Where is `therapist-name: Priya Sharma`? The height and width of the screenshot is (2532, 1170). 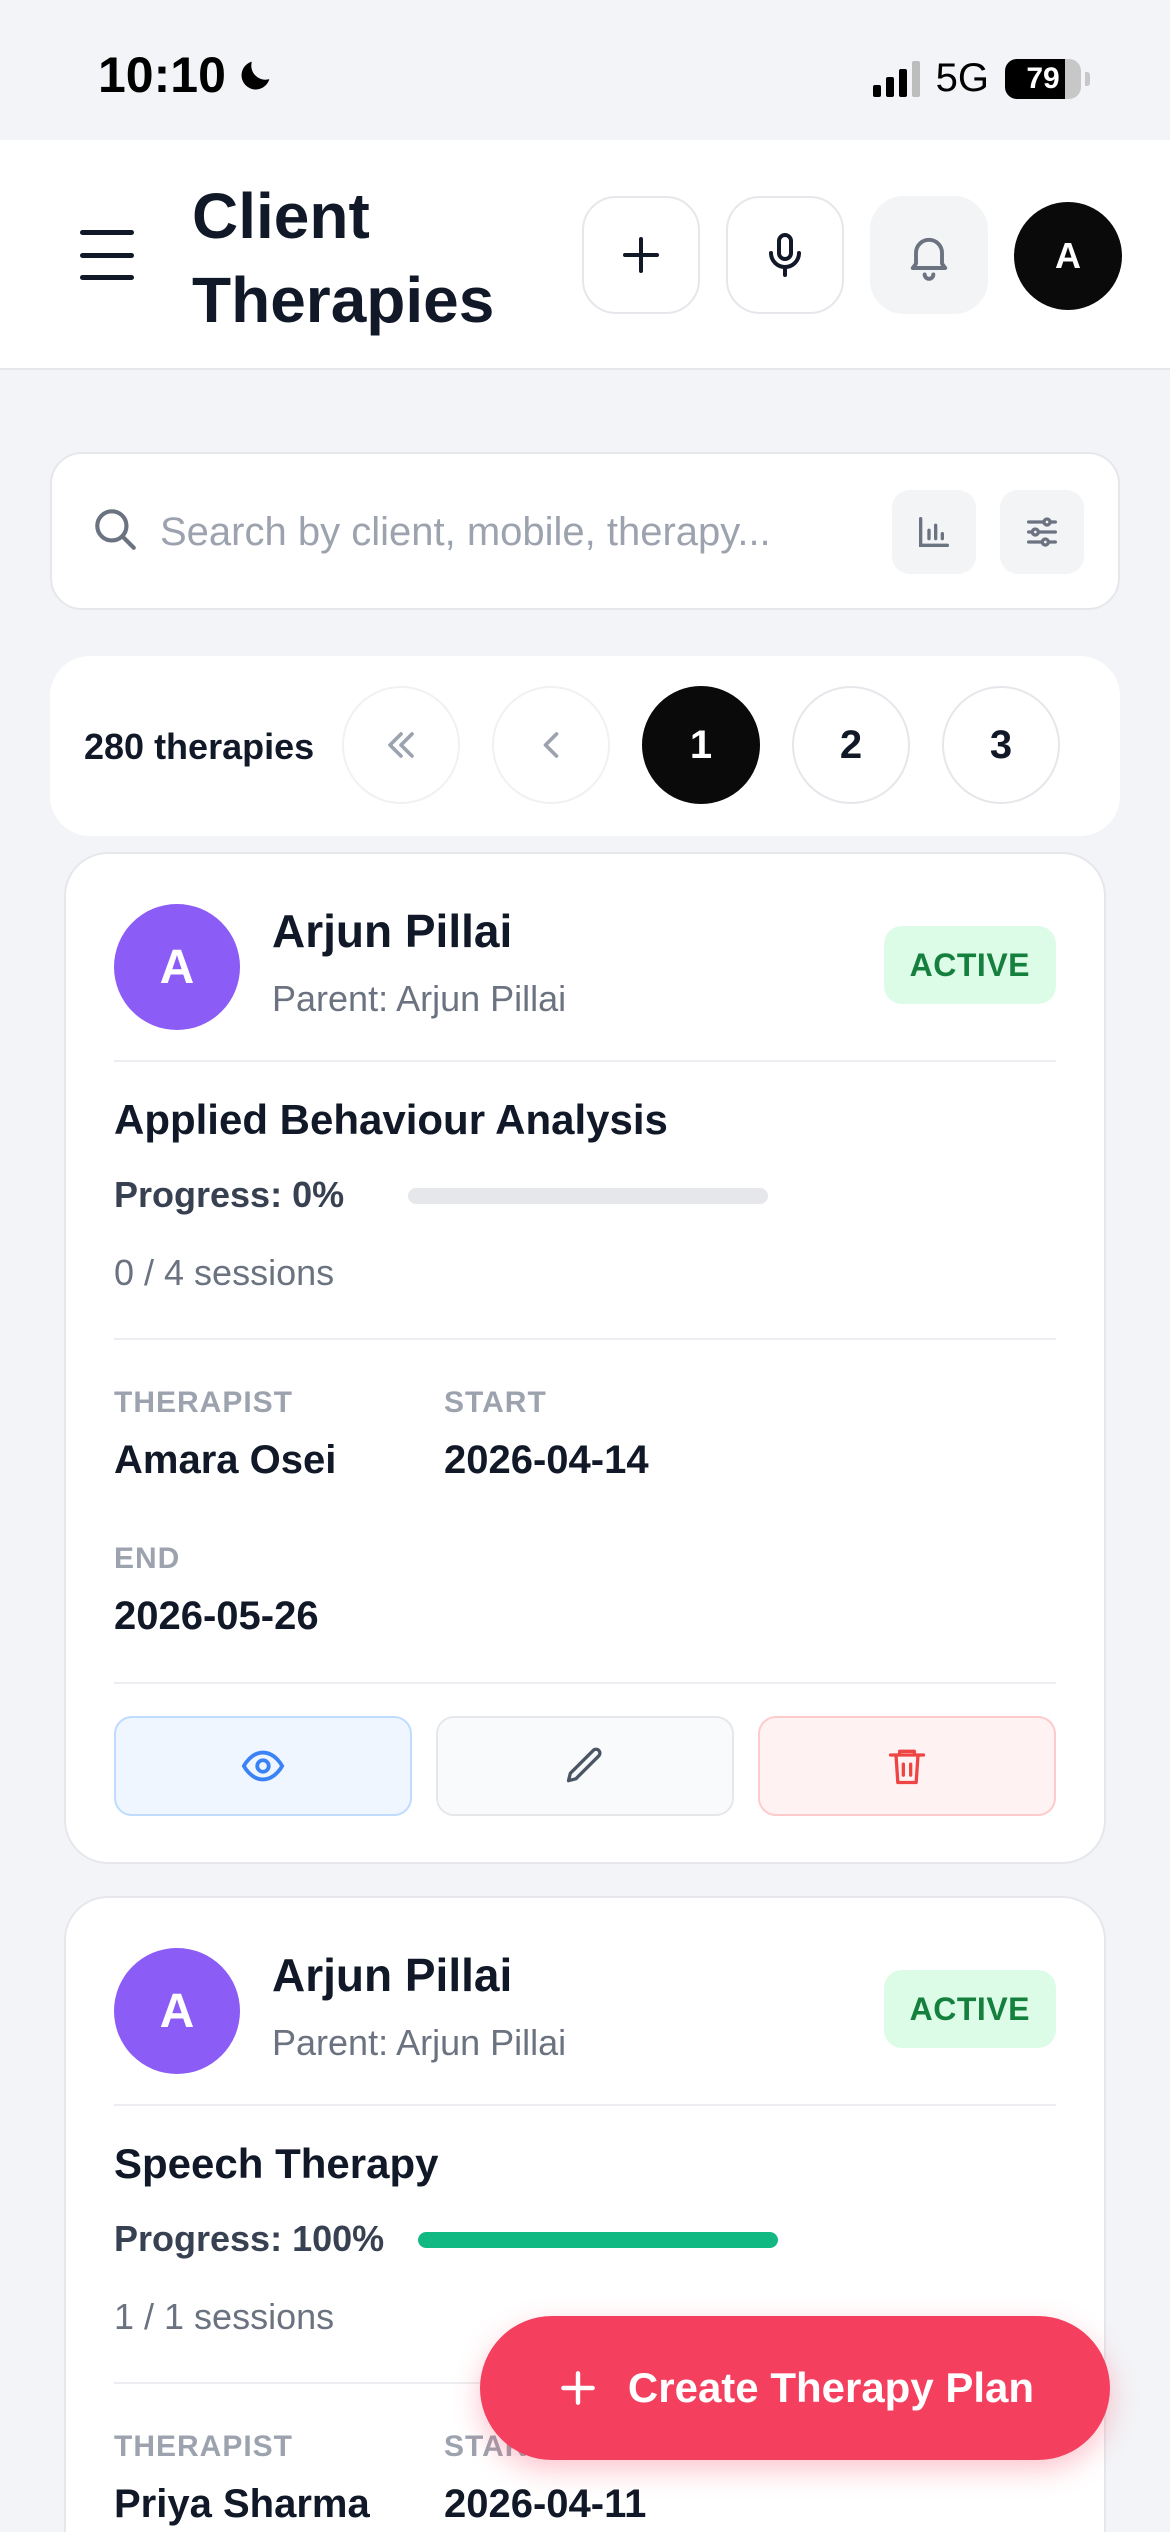 therapist-name: Priya Sharma is located at coordinates (242, 2504).